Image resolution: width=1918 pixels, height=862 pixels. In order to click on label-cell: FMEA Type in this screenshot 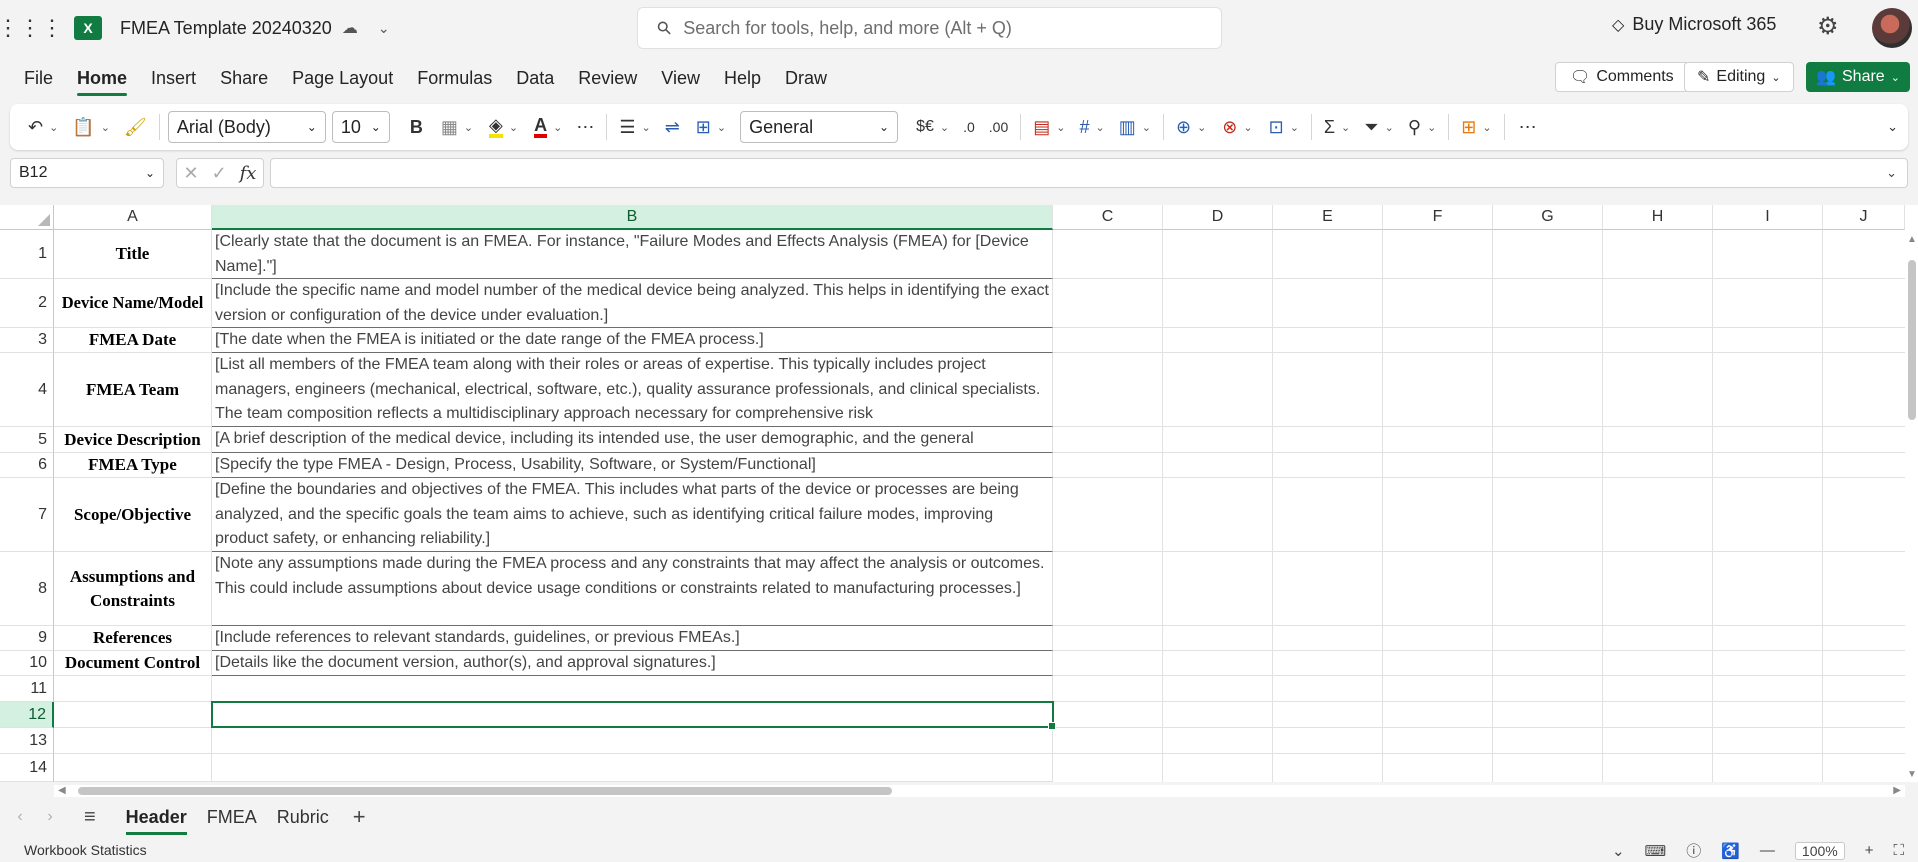, I will do `click(133, 465)`.